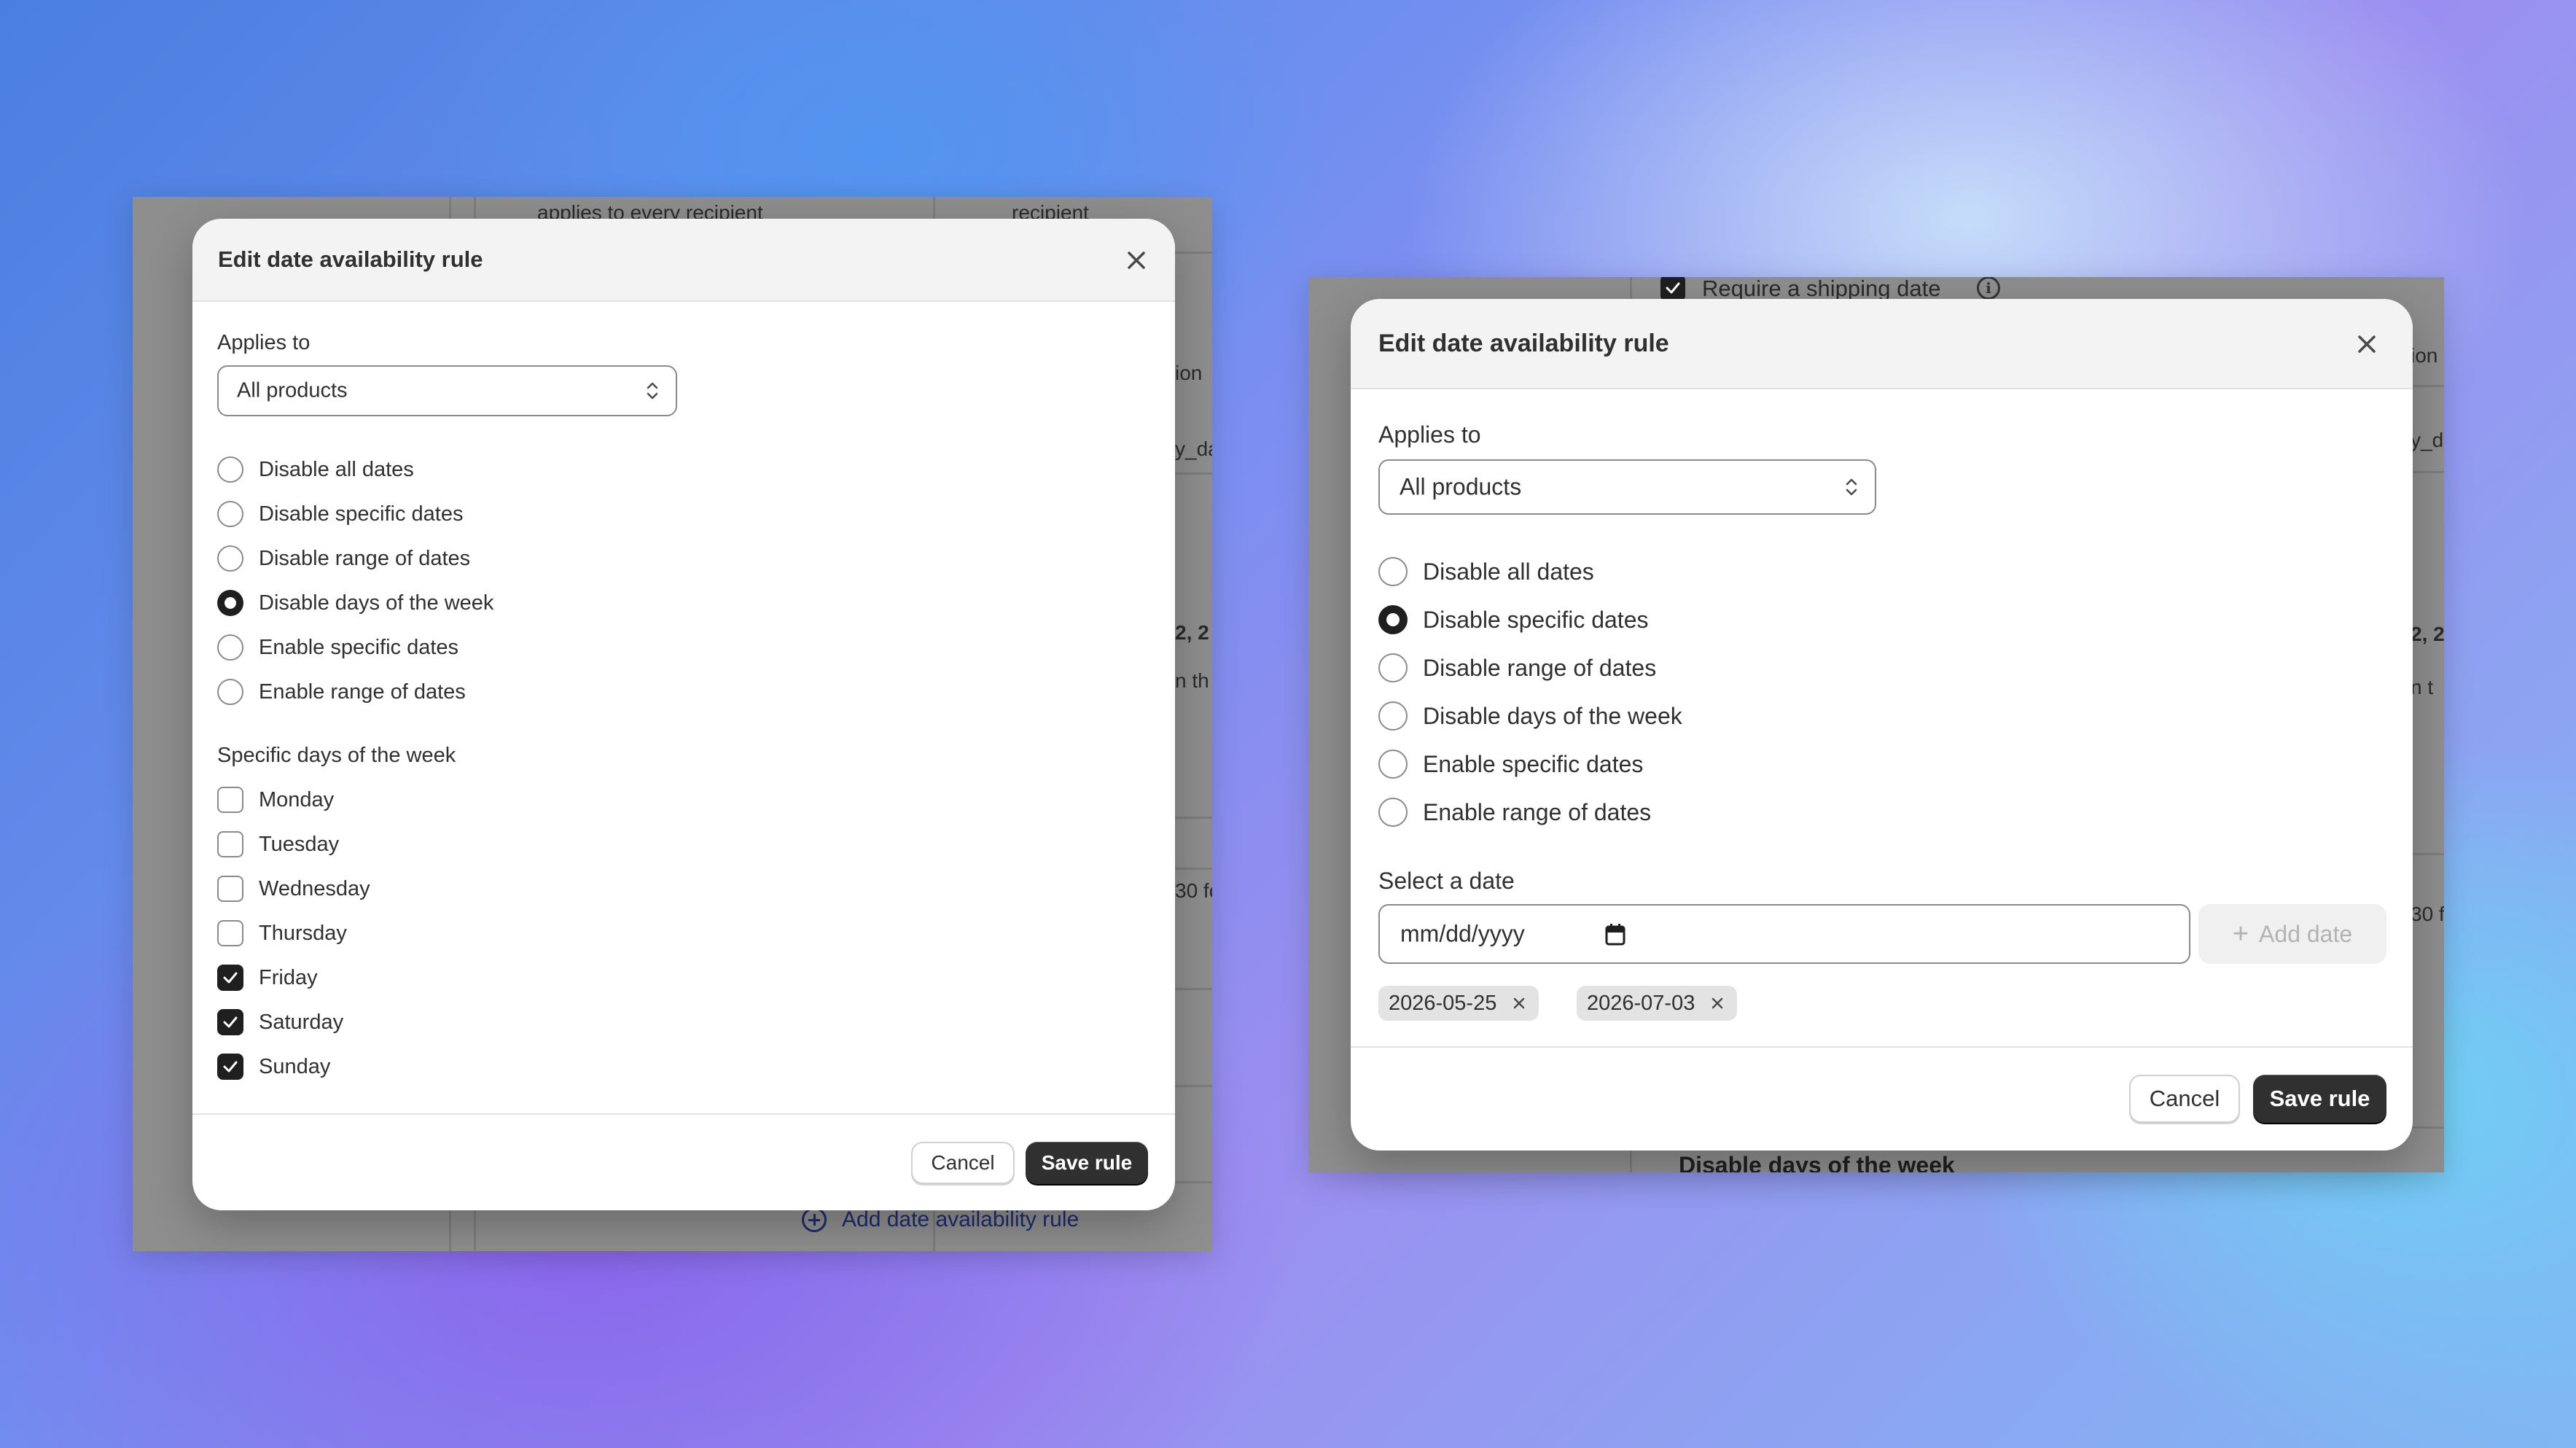 The height and width of the screenshot is (1448, 2576). I want to click on bg-text-fragment: y_da, so click(1194, 448).